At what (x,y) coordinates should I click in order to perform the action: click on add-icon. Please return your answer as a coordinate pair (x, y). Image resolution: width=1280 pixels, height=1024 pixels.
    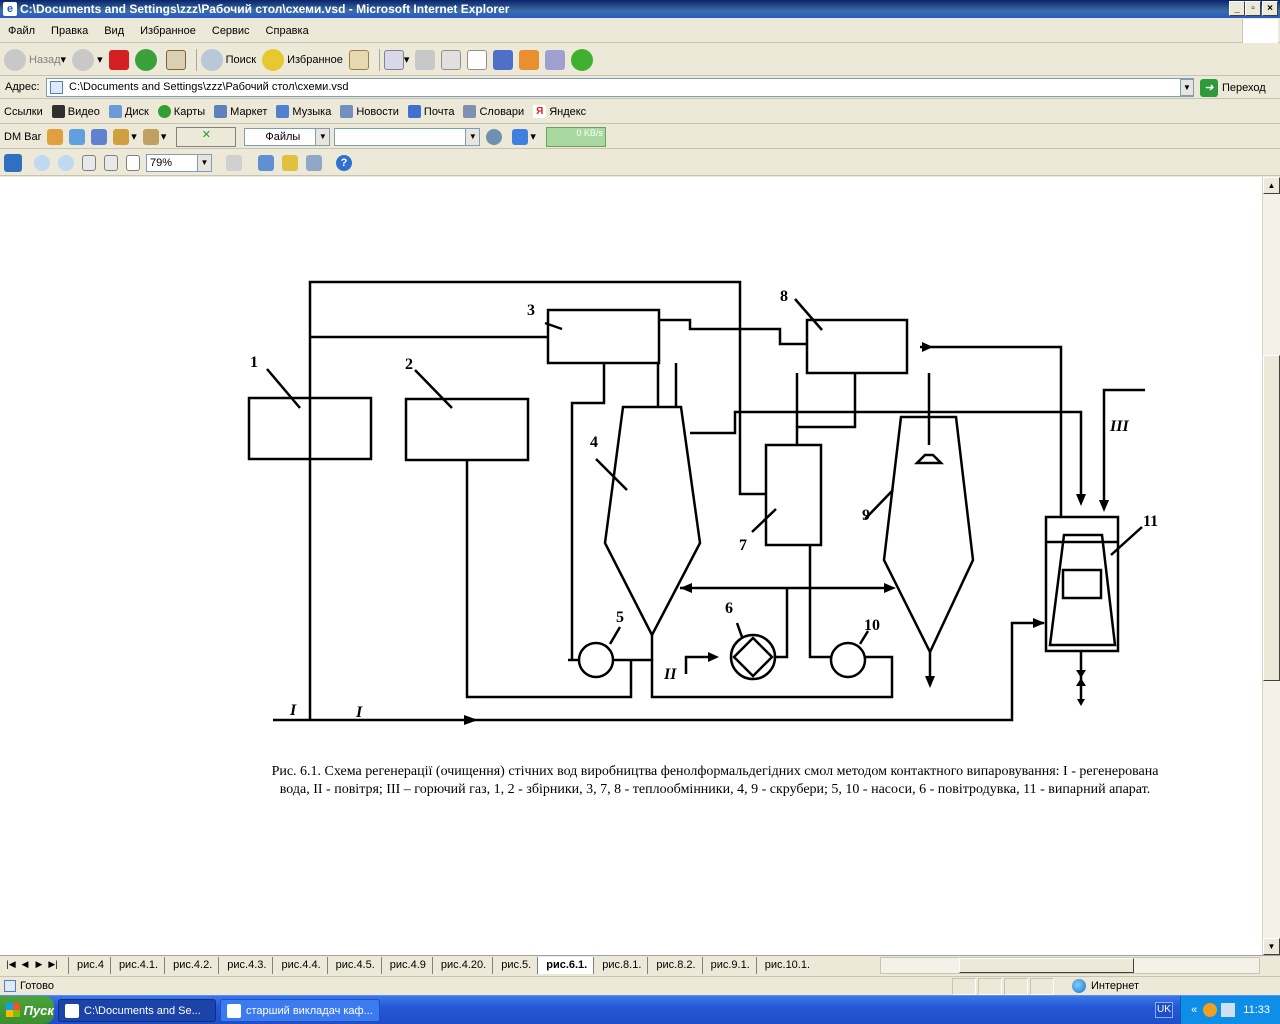
    Looking at the image, I should click on (77, 136).